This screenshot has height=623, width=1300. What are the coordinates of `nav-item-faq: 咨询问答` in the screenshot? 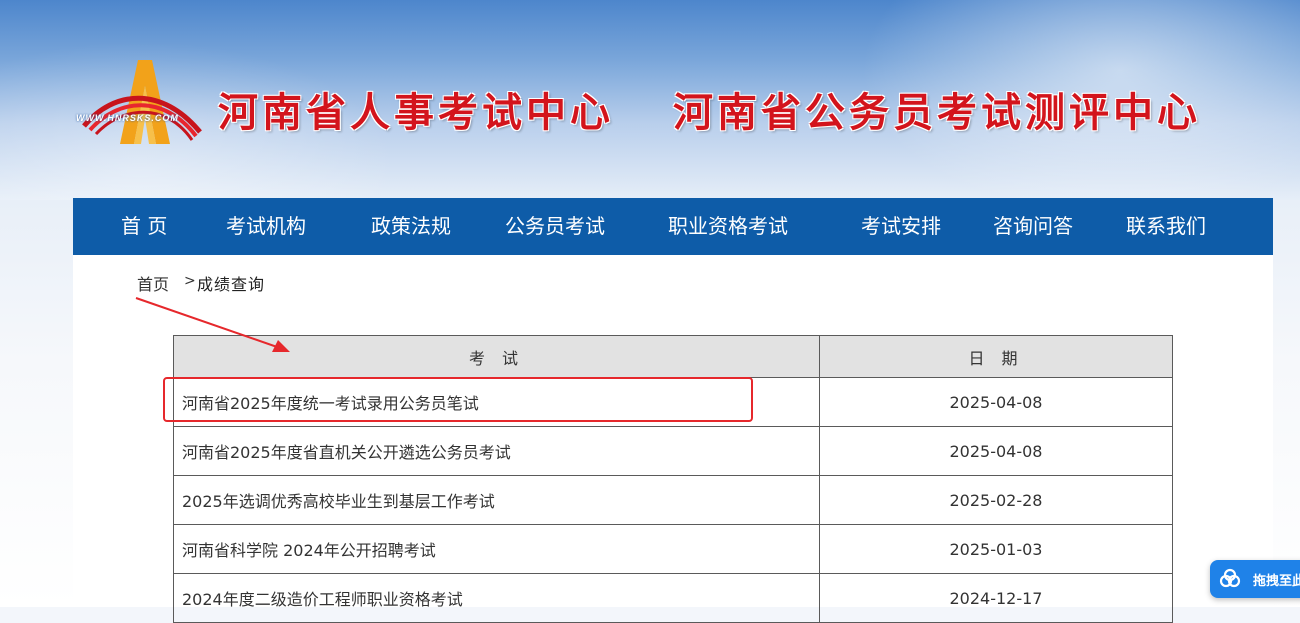 It's located at (1033, 226).